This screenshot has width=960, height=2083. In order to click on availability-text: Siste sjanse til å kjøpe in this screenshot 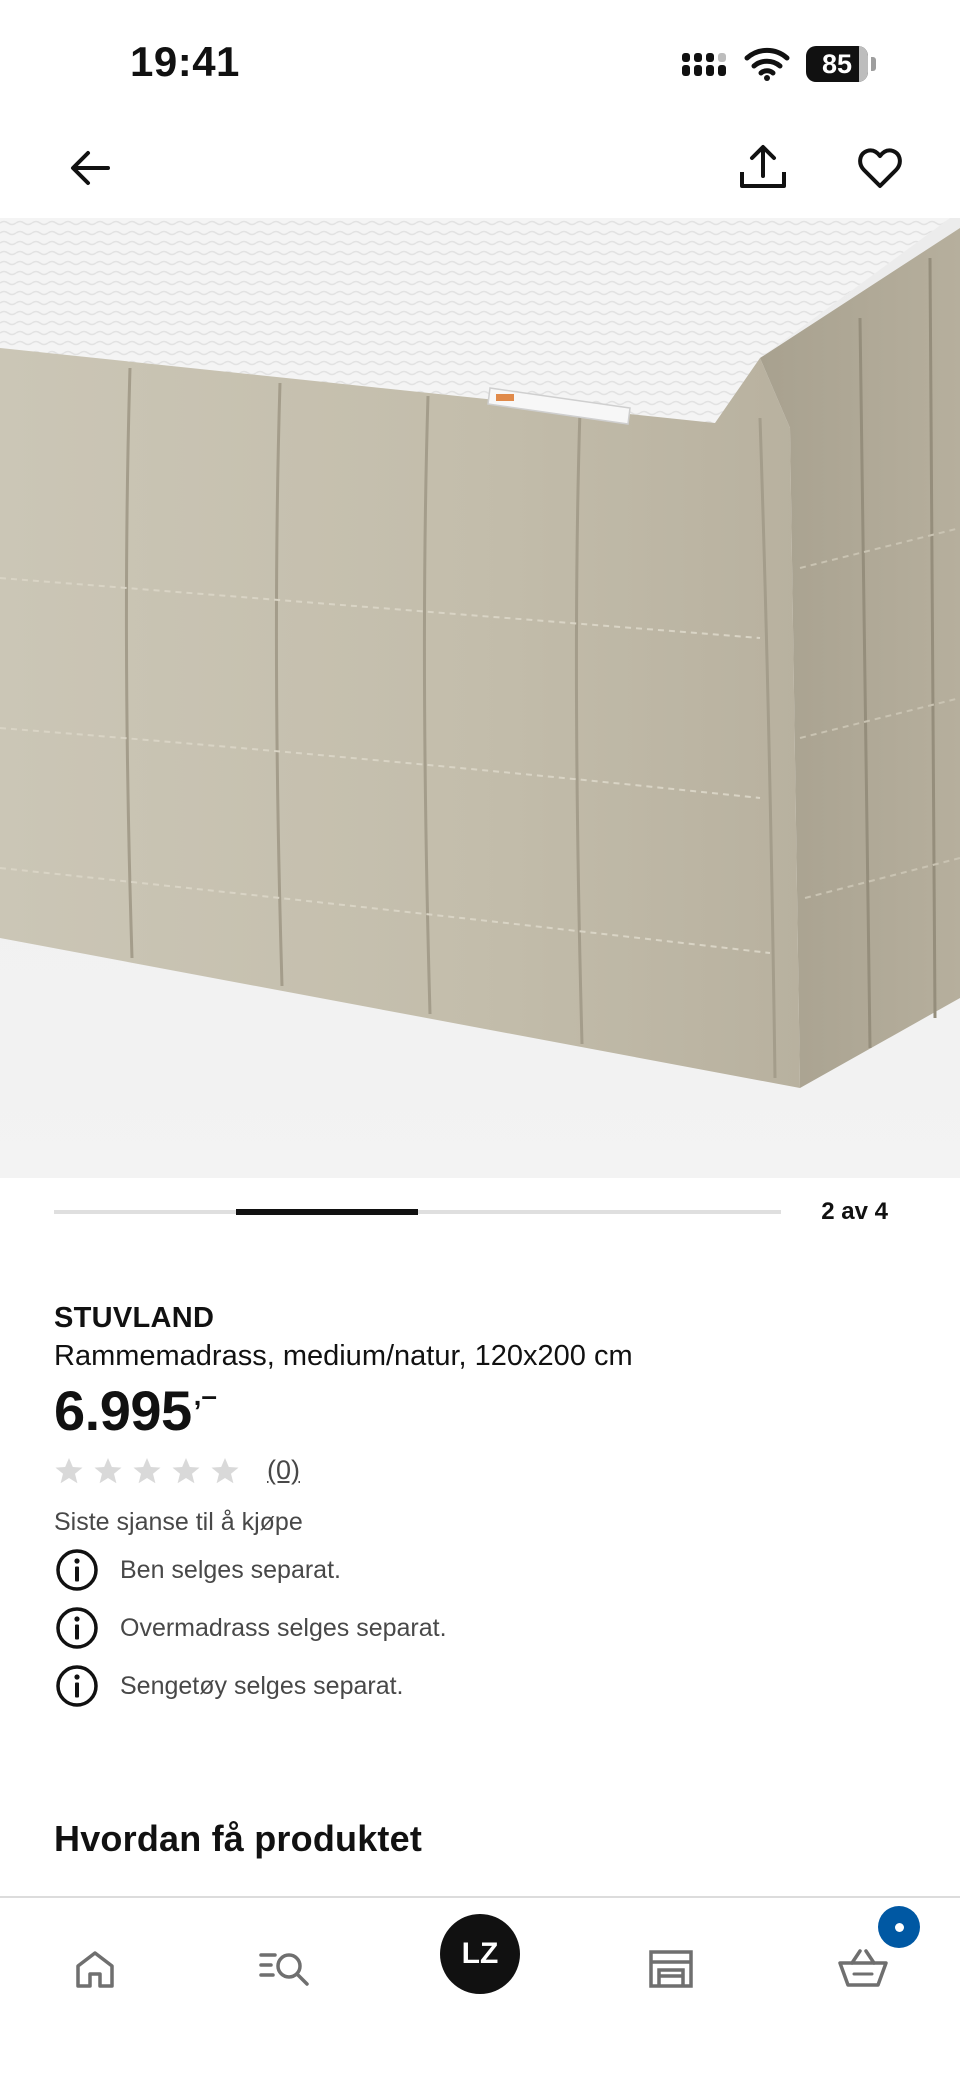, I will do `click(178, 1522)`.